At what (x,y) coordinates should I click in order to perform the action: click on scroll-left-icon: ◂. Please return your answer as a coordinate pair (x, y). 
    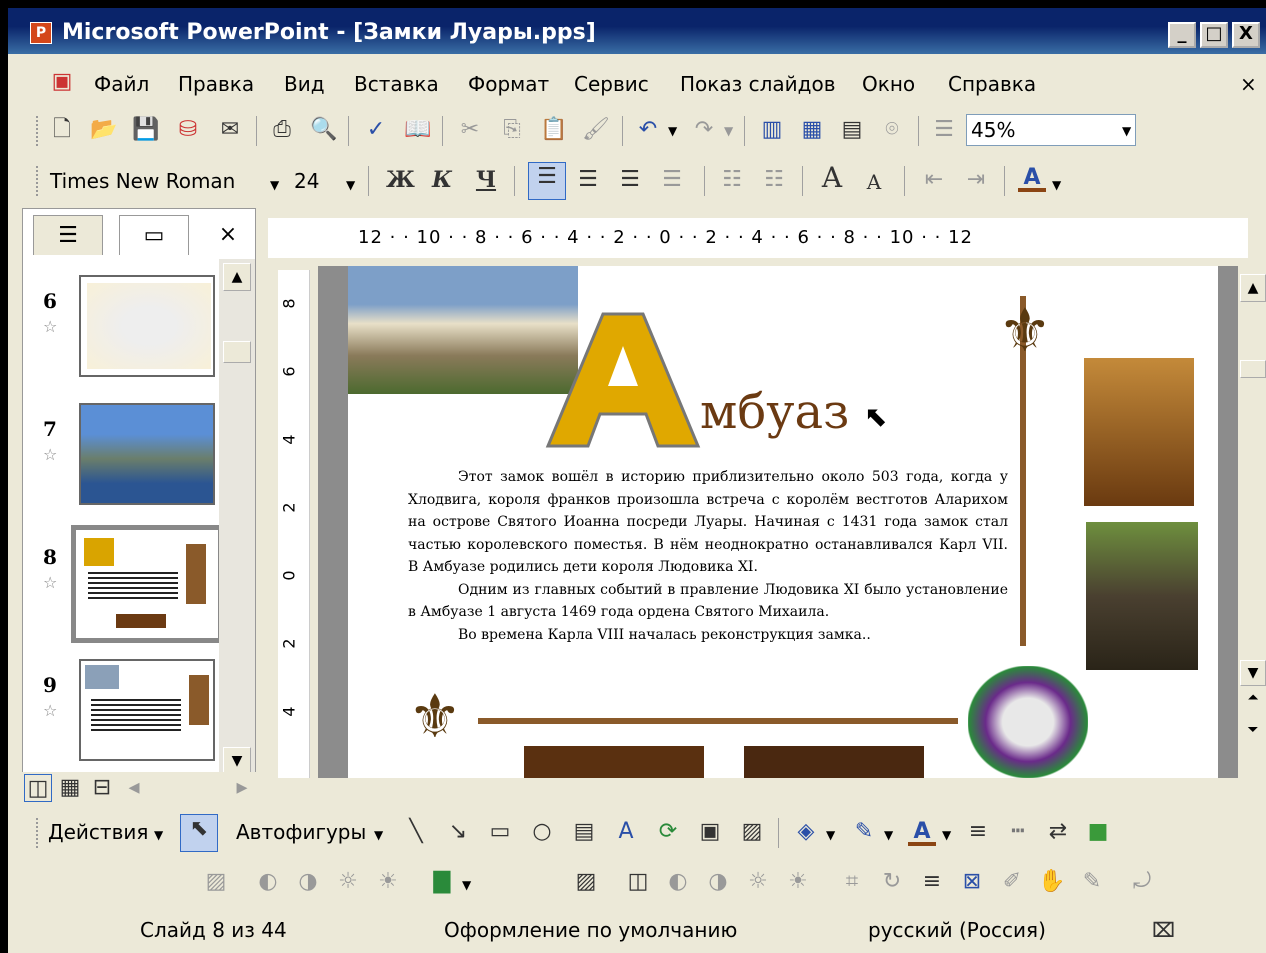
    Looking at the image, I should click on (134, 788).